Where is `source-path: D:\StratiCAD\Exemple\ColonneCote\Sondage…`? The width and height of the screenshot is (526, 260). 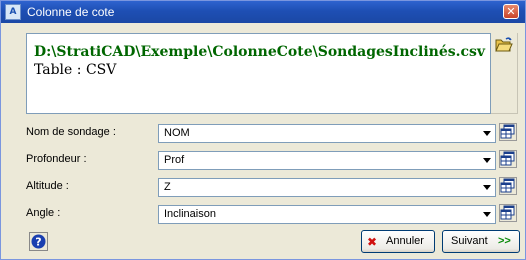 source-path: D:\StratiCAD\Exemple\ColonneCote\Sondage… is located at coordinates (260, 52).